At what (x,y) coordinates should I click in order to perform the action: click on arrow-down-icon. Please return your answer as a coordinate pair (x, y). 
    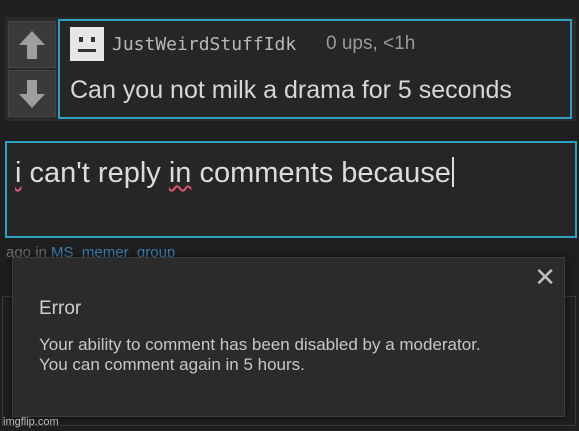
    Looking at the image, I should click on (32, 93).